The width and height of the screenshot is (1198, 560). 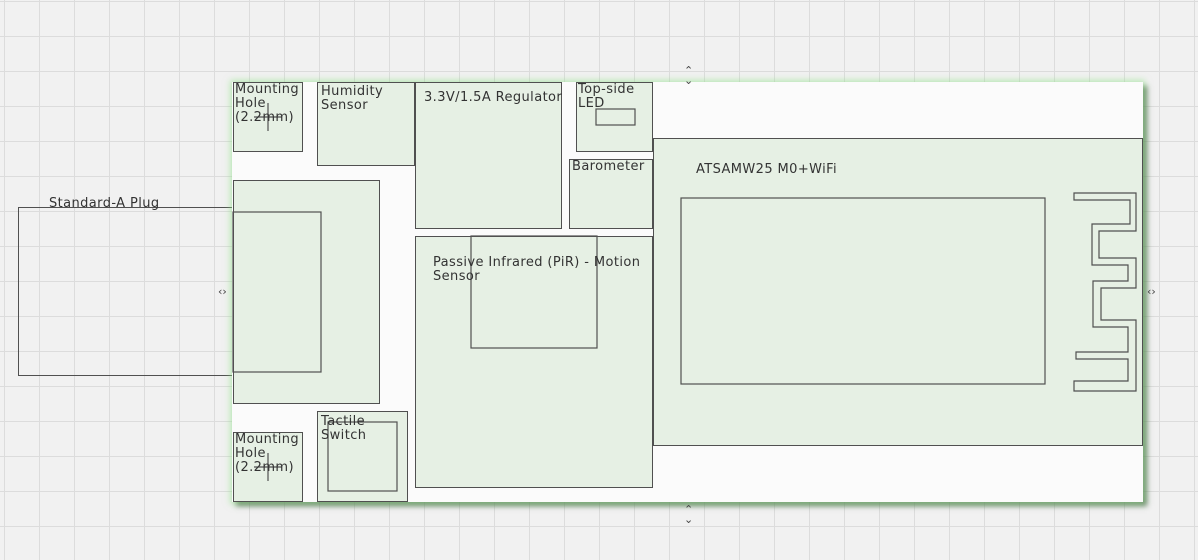 What do you see at coordinates (352, 98) in the screenshot?
I see `humidity-sensor-label: Humidity Sensor` at bounding box center [352, 98].